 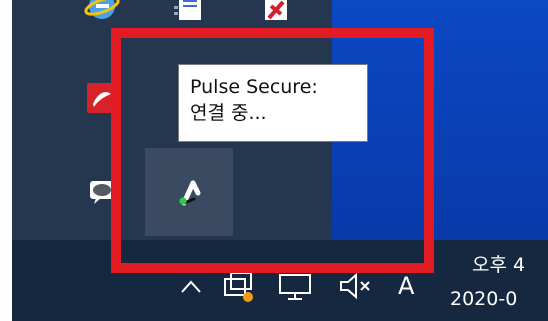 I want to click on clock-date: 2020-0, so click(x=484, y=299).